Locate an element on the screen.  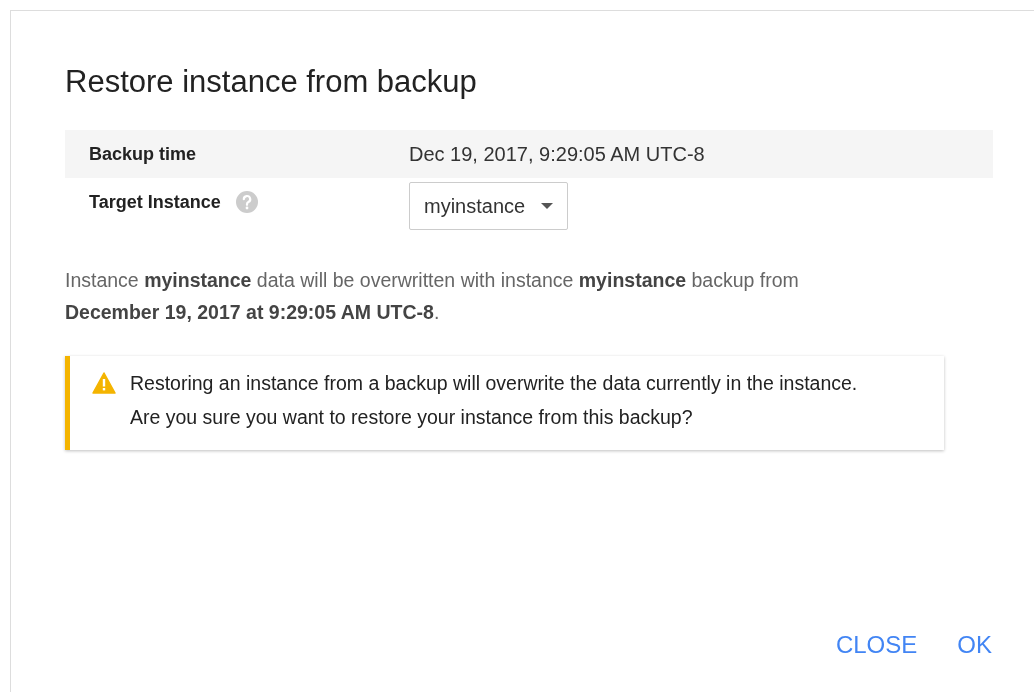
caret-icon is located at coordinates (547, 206).